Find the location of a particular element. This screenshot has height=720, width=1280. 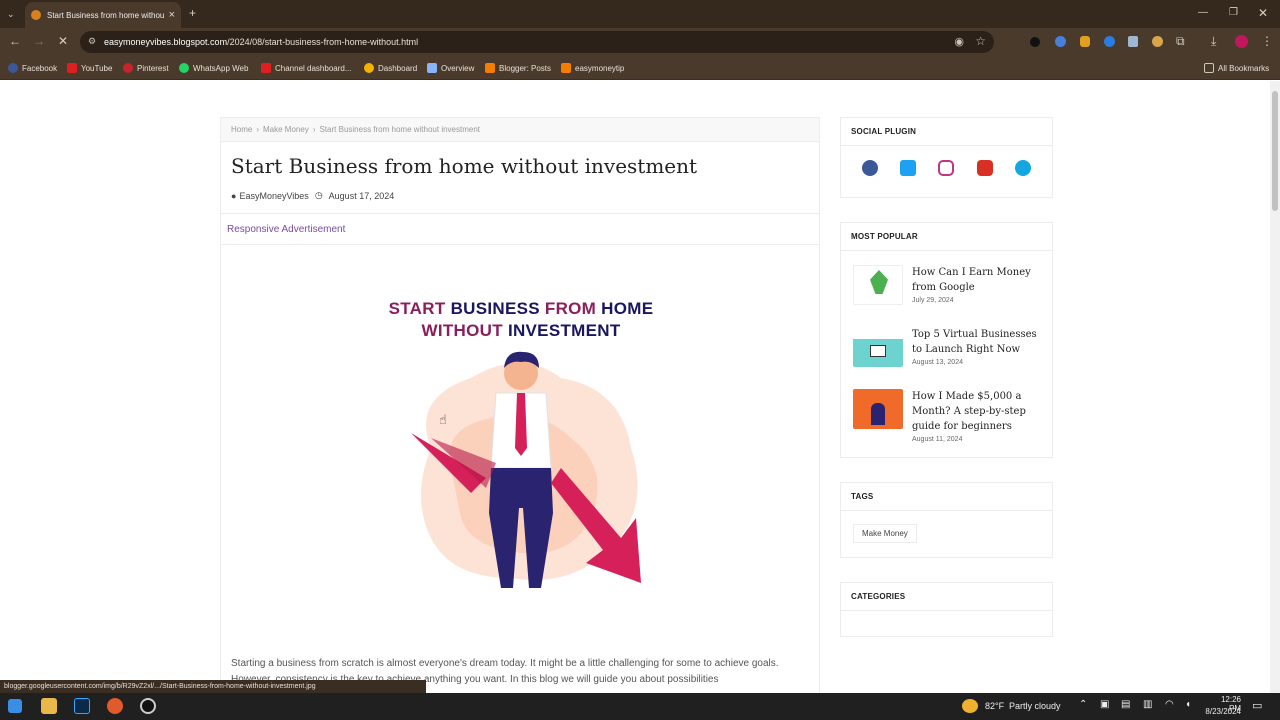

wifi-icon: ◠ is located at coordinates (1169, 704).